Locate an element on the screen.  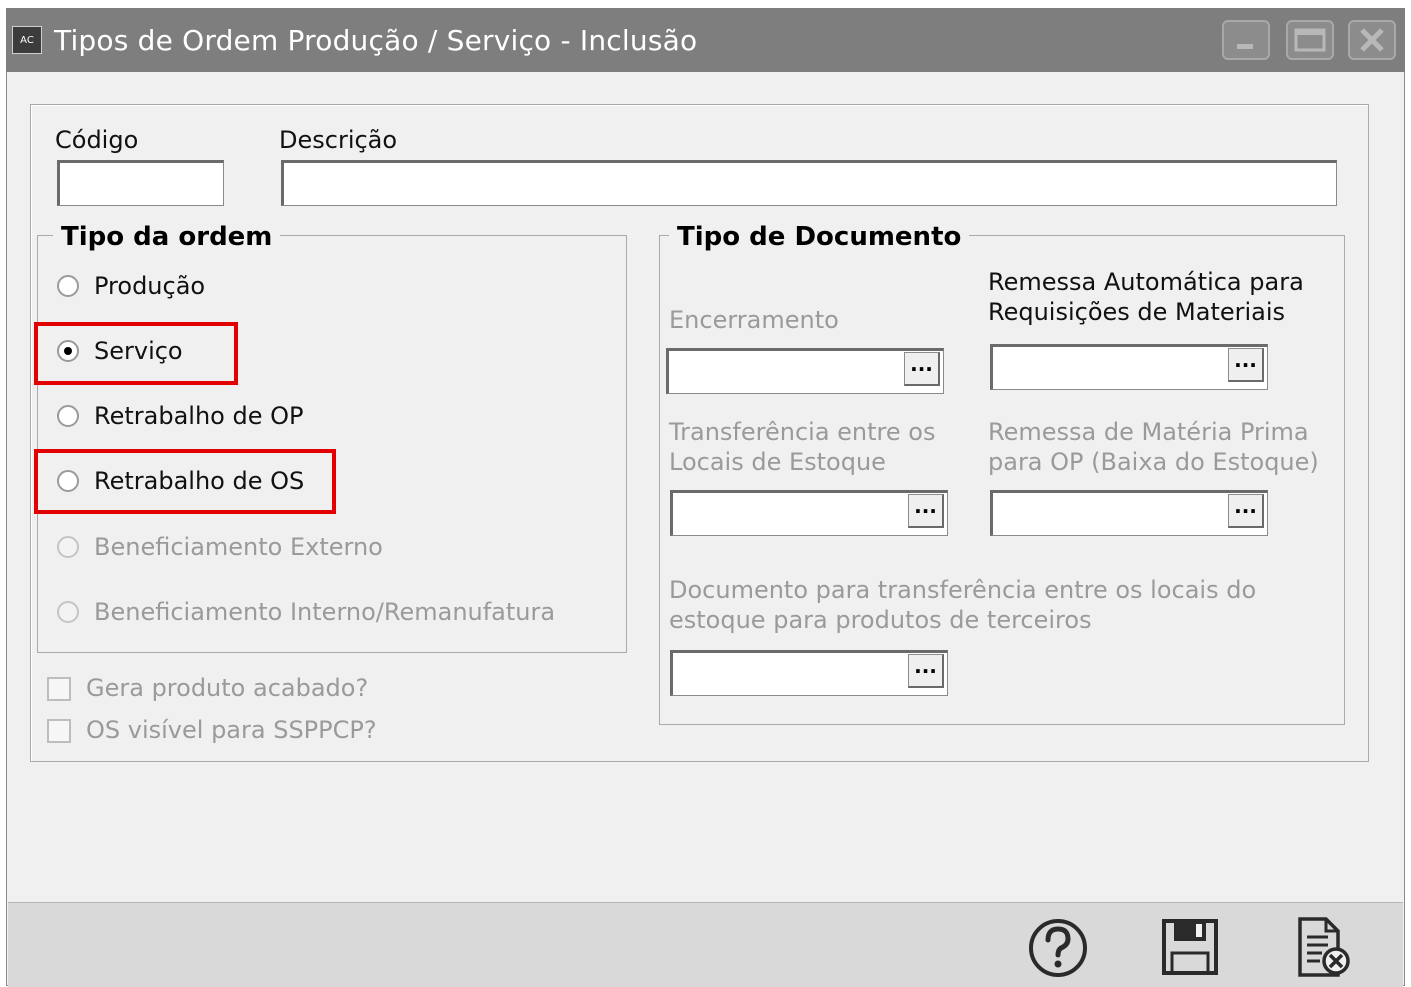
close-icon is located at coordinates (1372, 40).